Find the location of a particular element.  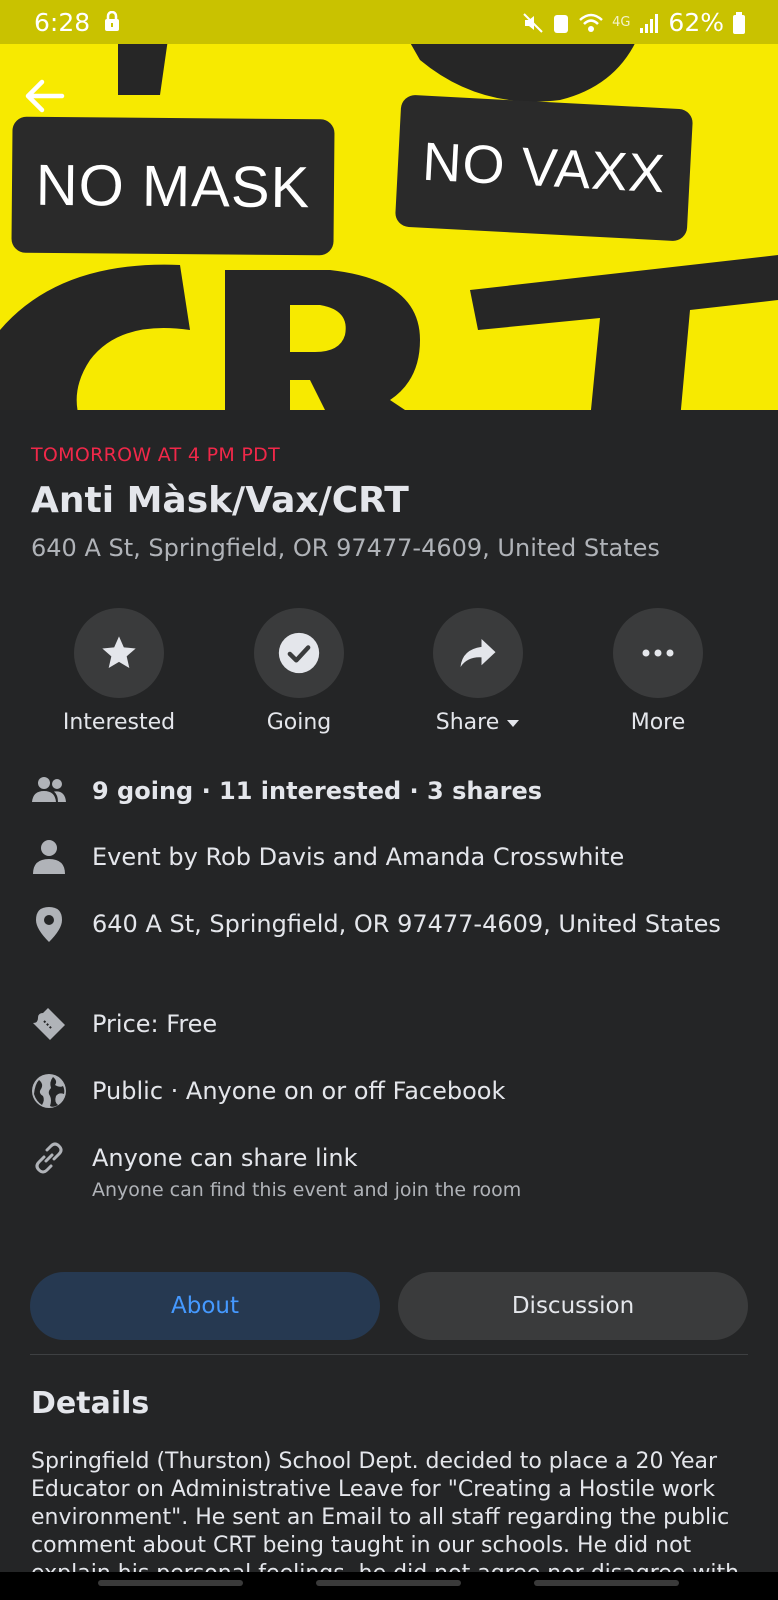

link-icon is located at coordinates (49, 1158).